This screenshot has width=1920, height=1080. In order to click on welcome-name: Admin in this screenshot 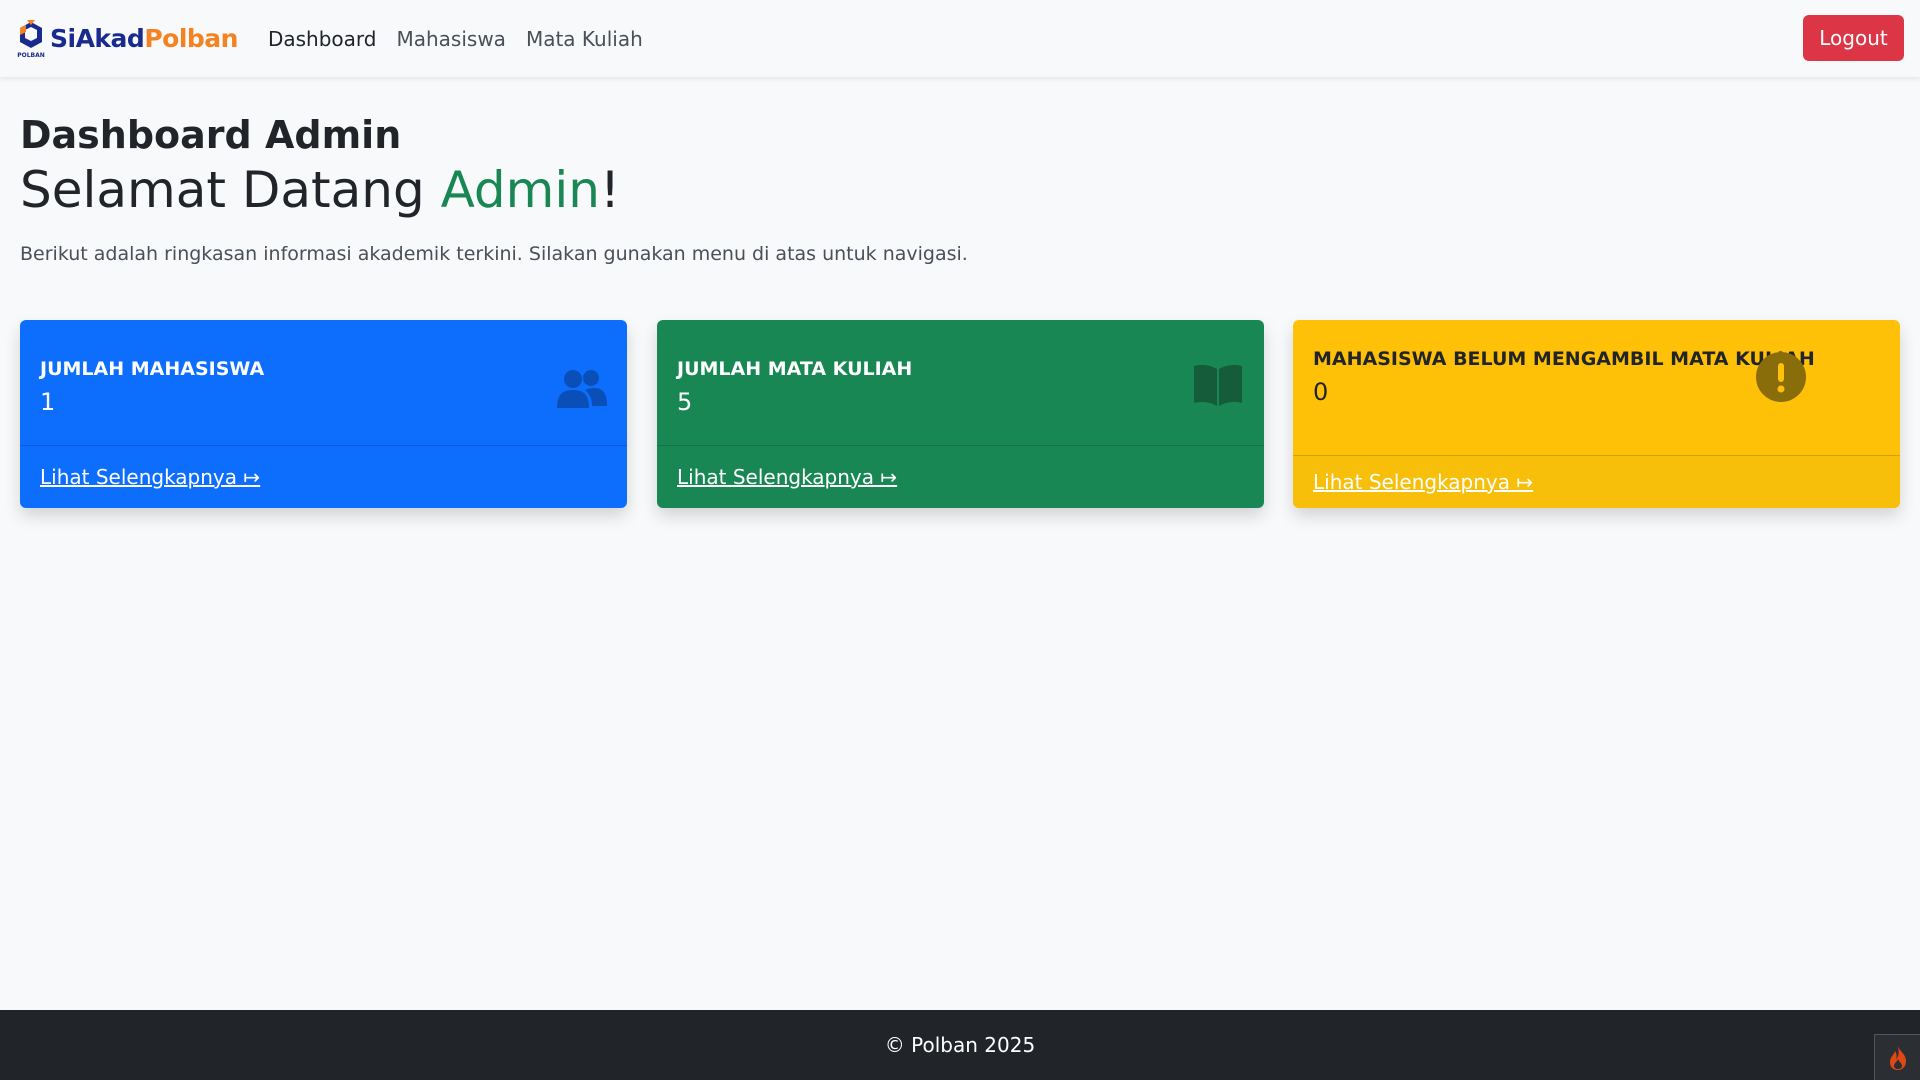, I will do `click(520, 189)`.